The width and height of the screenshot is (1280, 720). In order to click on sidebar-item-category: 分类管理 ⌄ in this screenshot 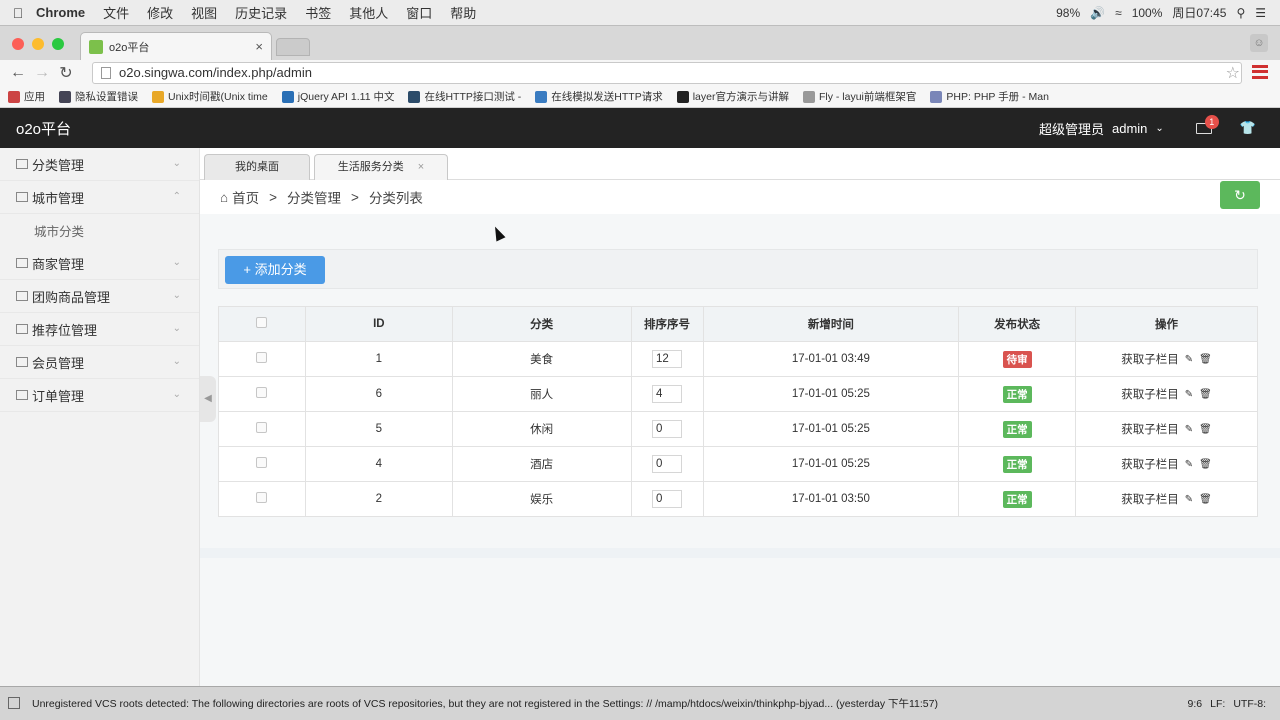, I will do `click(99, 164)`.